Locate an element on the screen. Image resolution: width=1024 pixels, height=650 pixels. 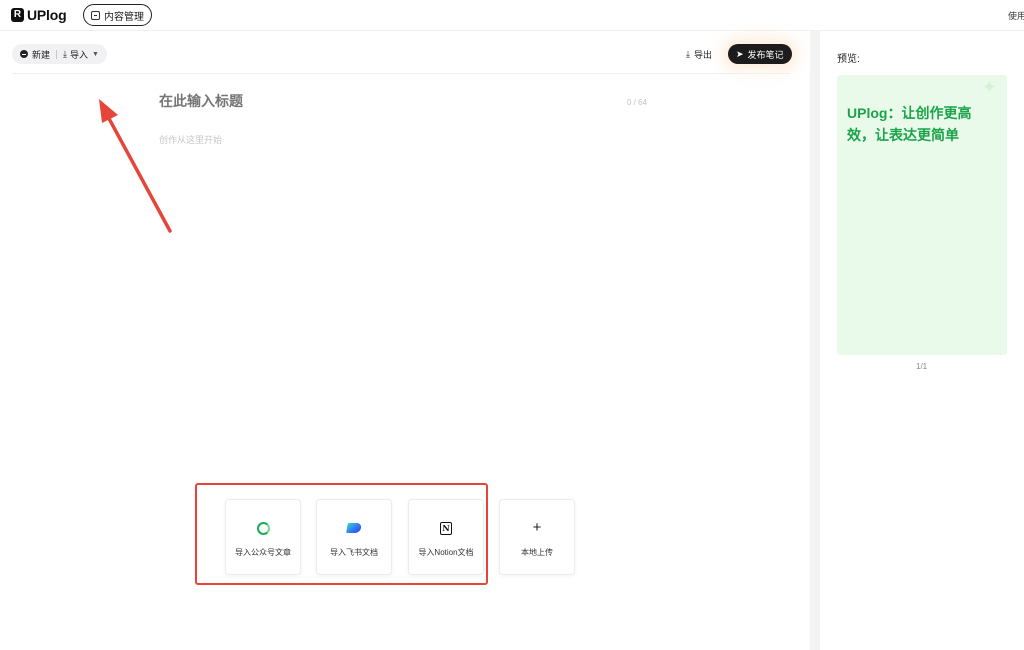
new-button: 新建 is located at coordinates (35, 54).